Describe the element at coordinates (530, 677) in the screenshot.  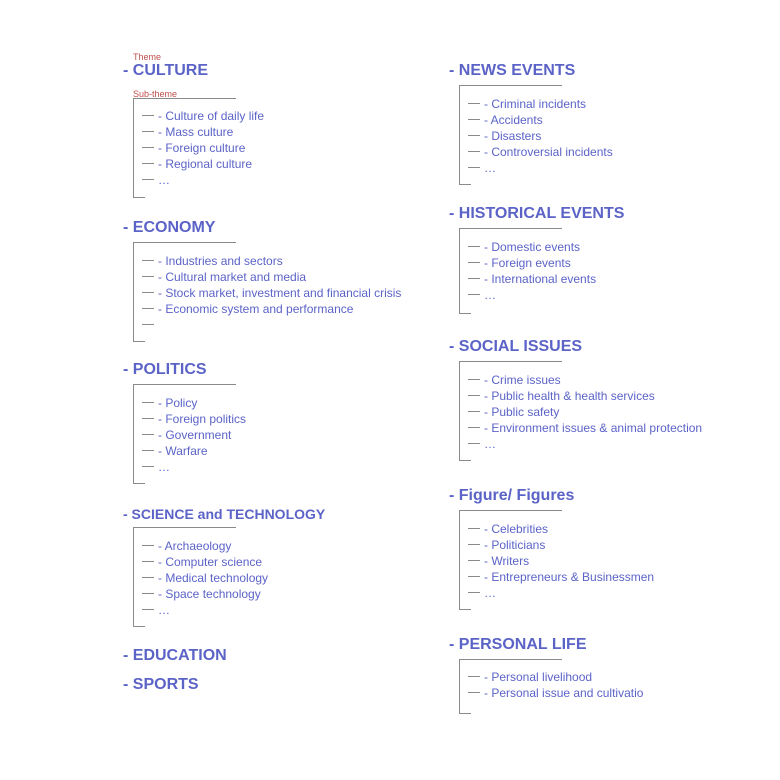
I see `list-item: - Personal livelihood` at that location.